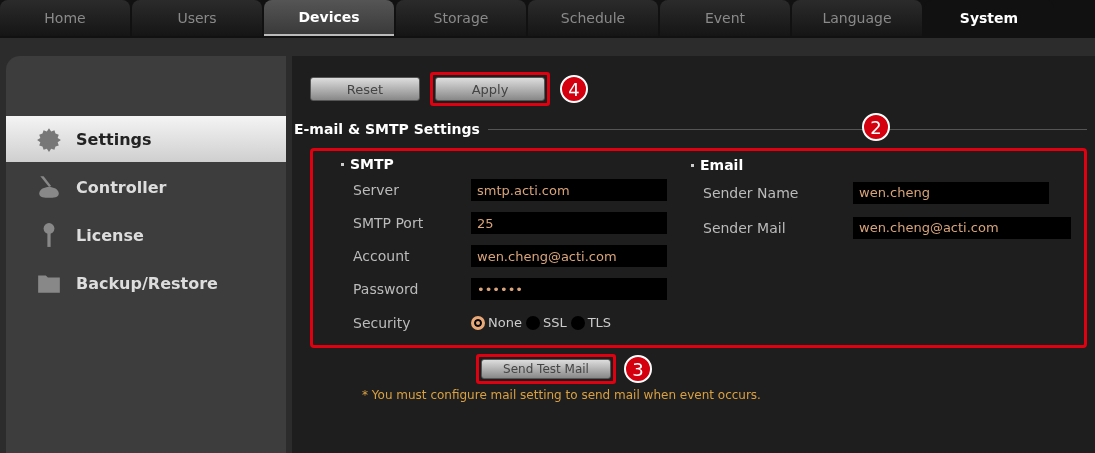 The height and width of the screenshot is (453, 1095). Describe the element at coordinates (725, 18) in the screenshot. I see `nav-tab: Event` at that location.